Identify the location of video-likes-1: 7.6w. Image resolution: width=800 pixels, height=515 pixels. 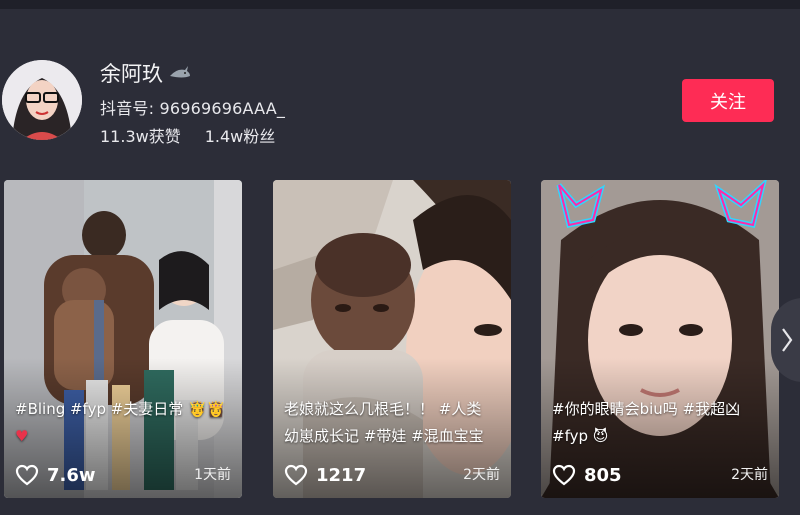
(55, 475).